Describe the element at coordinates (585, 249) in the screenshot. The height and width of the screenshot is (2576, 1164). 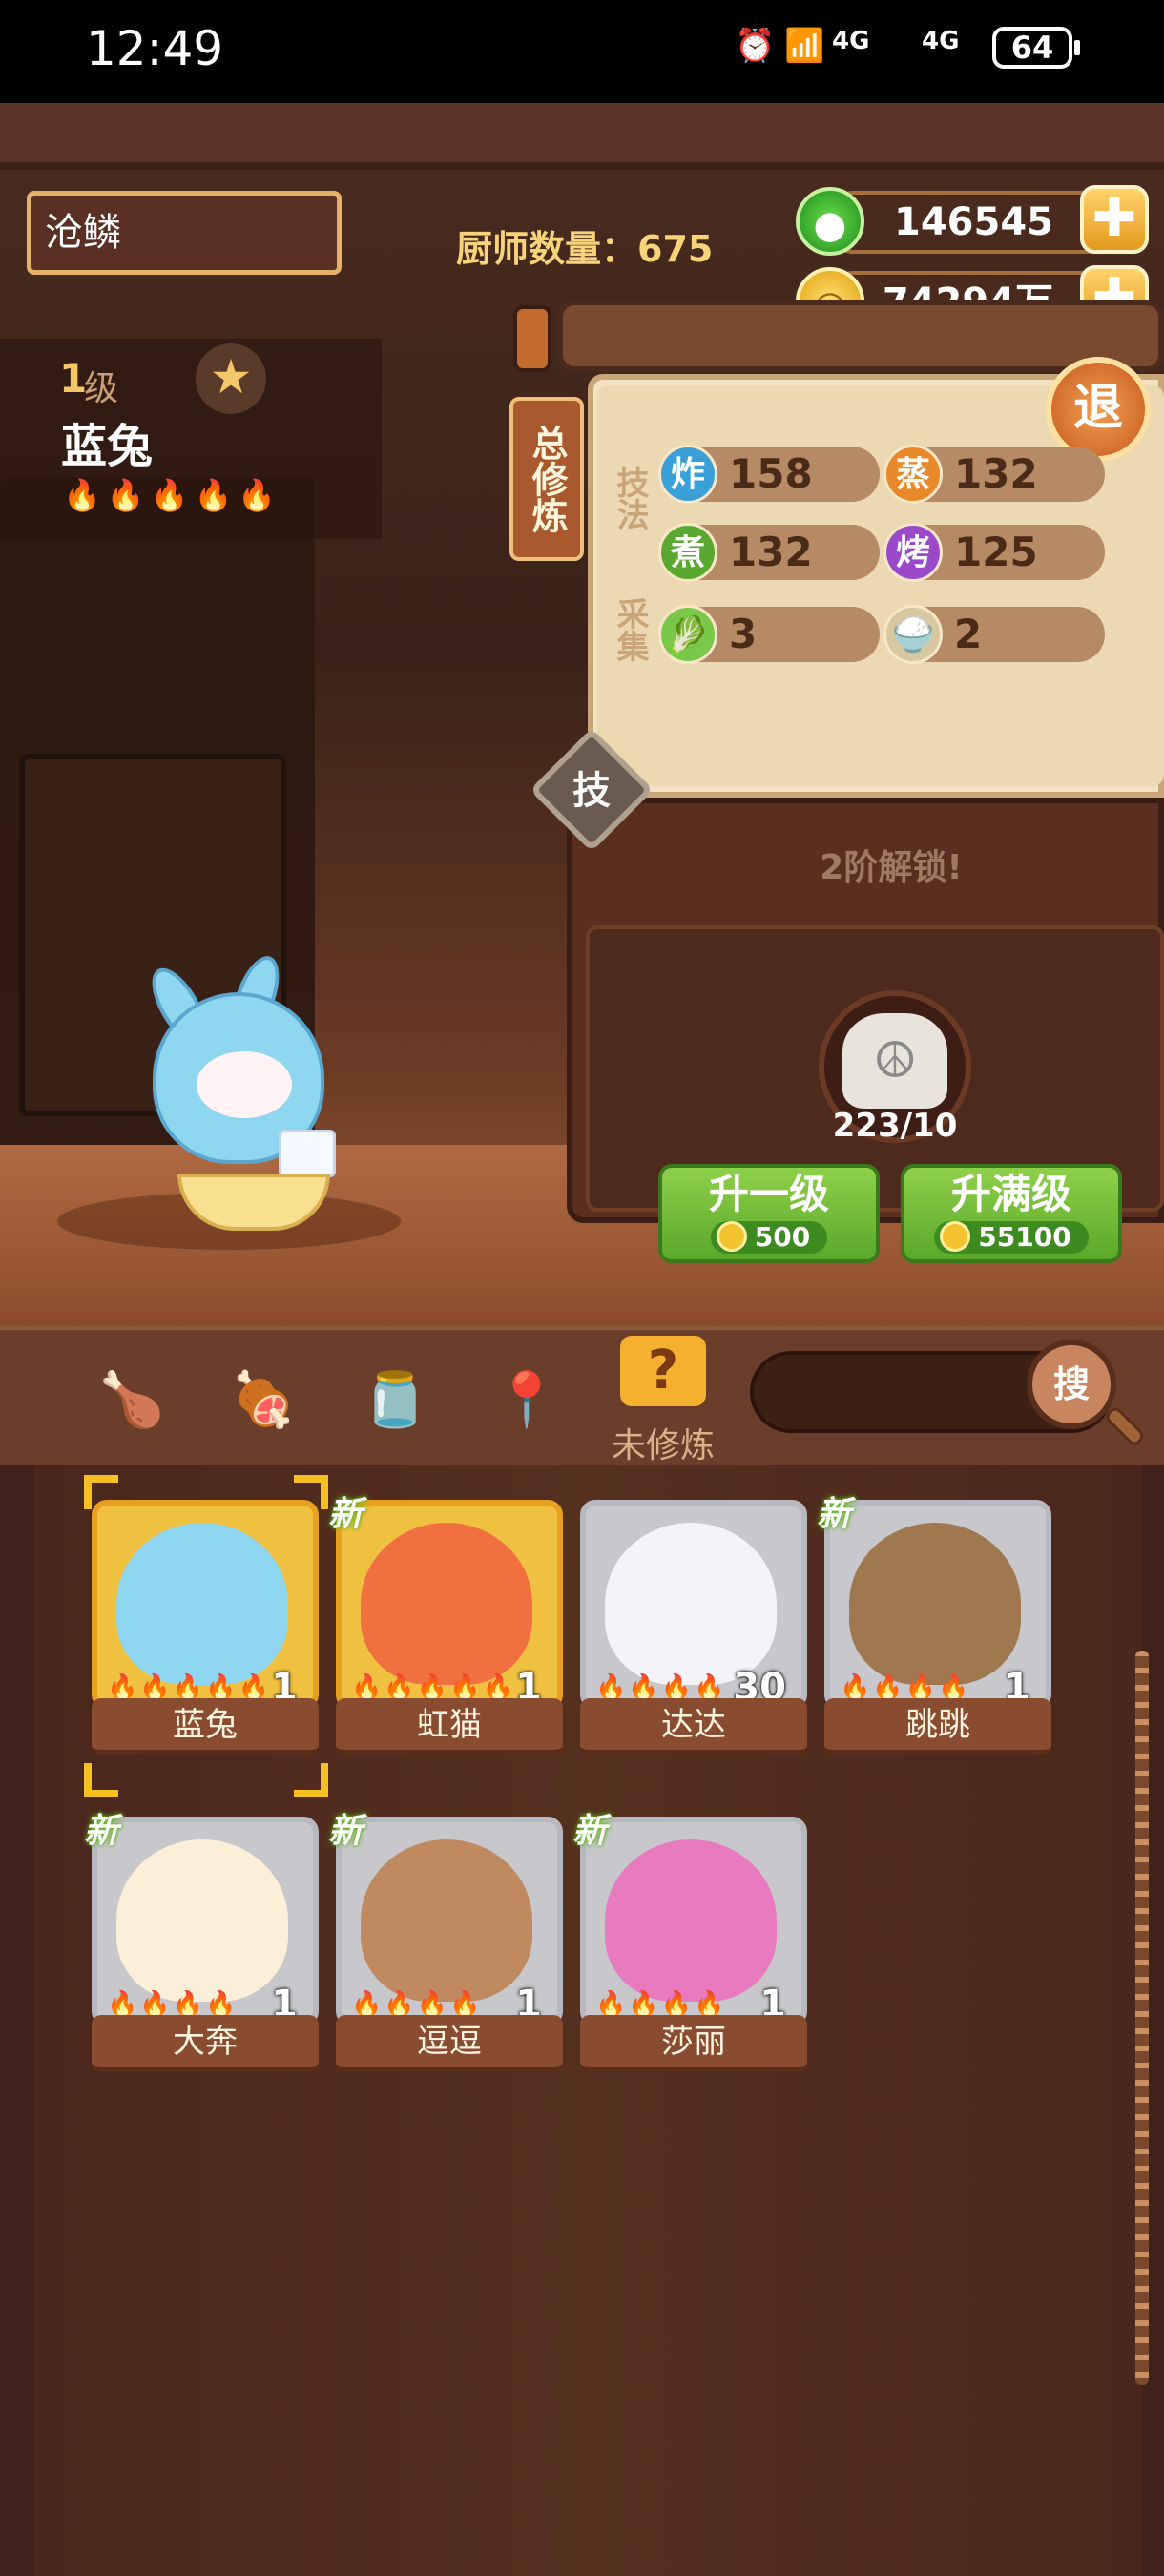
I see `chef-count: 厨师数量：675` at that location.